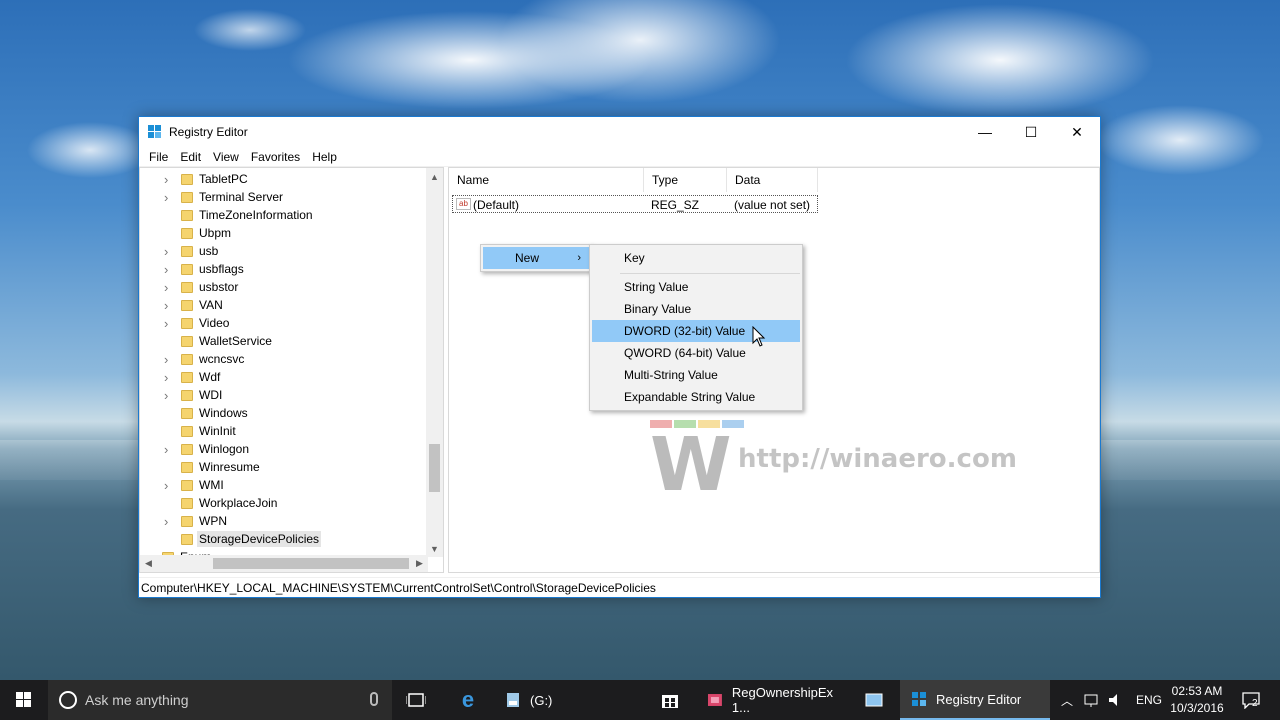 The width and height of the screenshot is (1280, 720). I want to click on tree-horizontal-scrollbar: ◀ ▶, so click(284, 563).